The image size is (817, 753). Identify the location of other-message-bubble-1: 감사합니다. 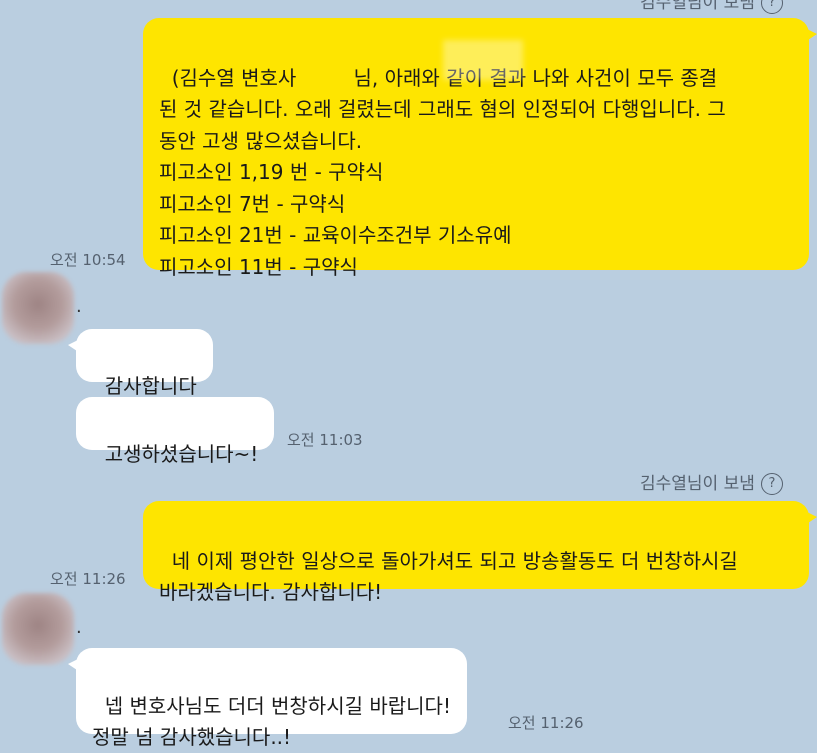
(140, 363).